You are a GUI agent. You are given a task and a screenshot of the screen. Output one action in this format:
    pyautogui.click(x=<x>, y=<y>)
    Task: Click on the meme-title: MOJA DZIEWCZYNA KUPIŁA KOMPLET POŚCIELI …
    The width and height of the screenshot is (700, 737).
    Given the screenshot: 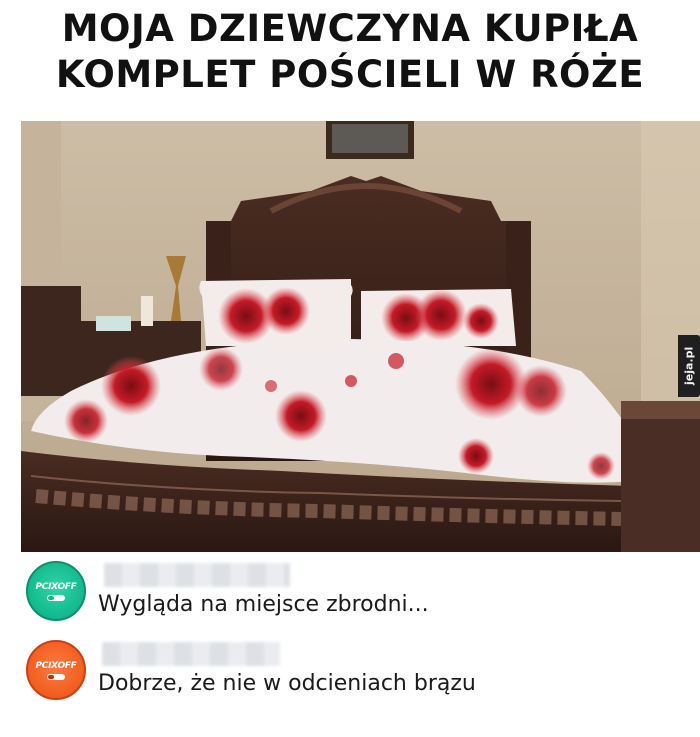 What is the action you would take?
    pyautogui.click(x=350, y=52)
    